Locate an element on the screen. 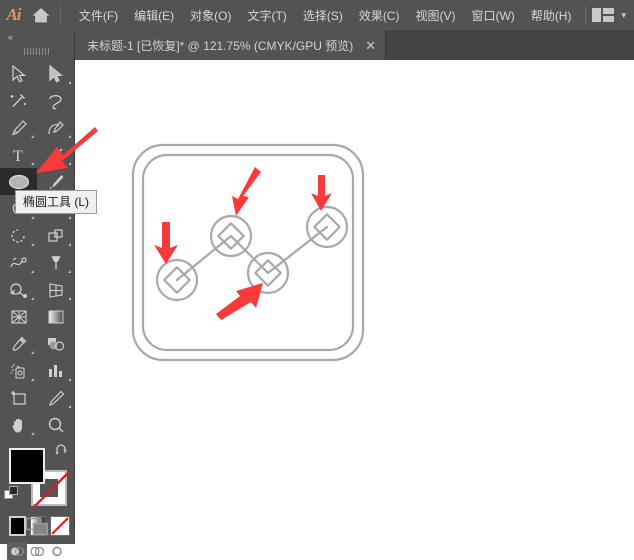 The height and width of the screenshot is (560, 634). swap-fill-stroke-icon is located at coordinates (62, 453).